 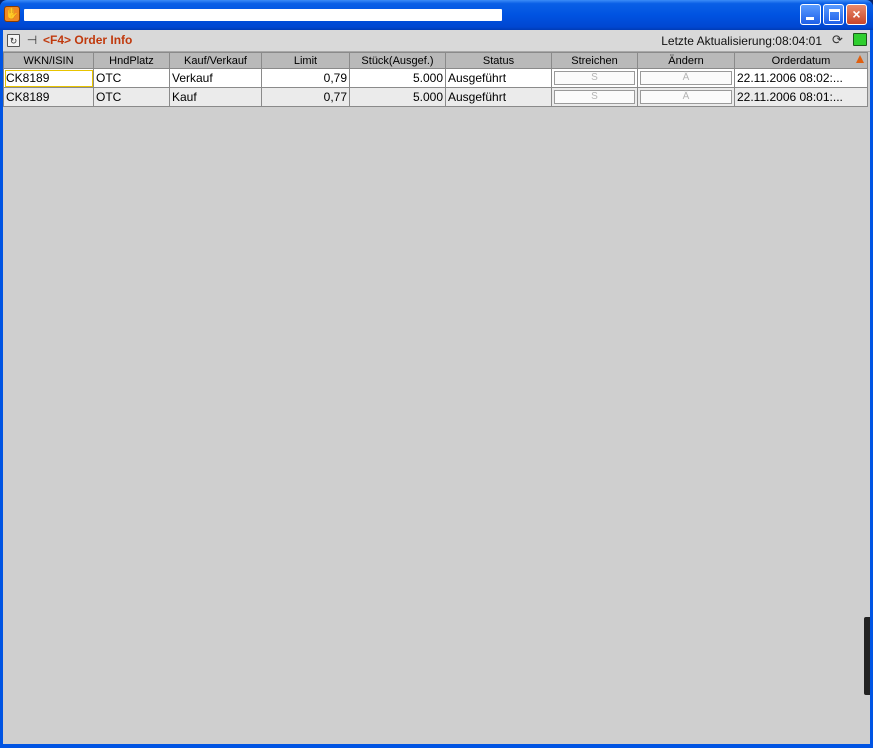 I want to click on minimize-button, so click(x=810, y=14).